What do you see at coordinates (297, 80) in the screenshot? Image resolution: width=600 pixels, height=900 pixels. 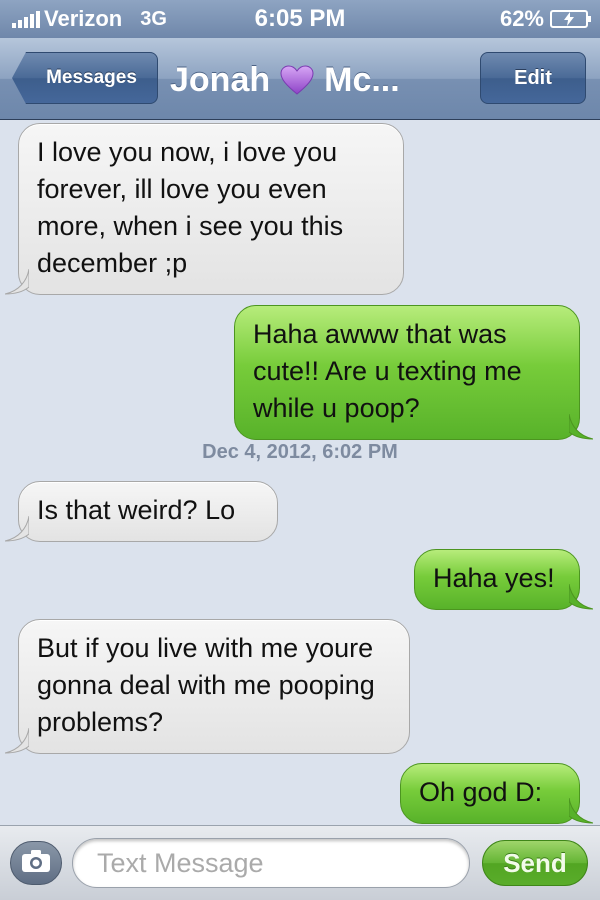 I see `purple-heart-icon` at bounding box center [297, 80].